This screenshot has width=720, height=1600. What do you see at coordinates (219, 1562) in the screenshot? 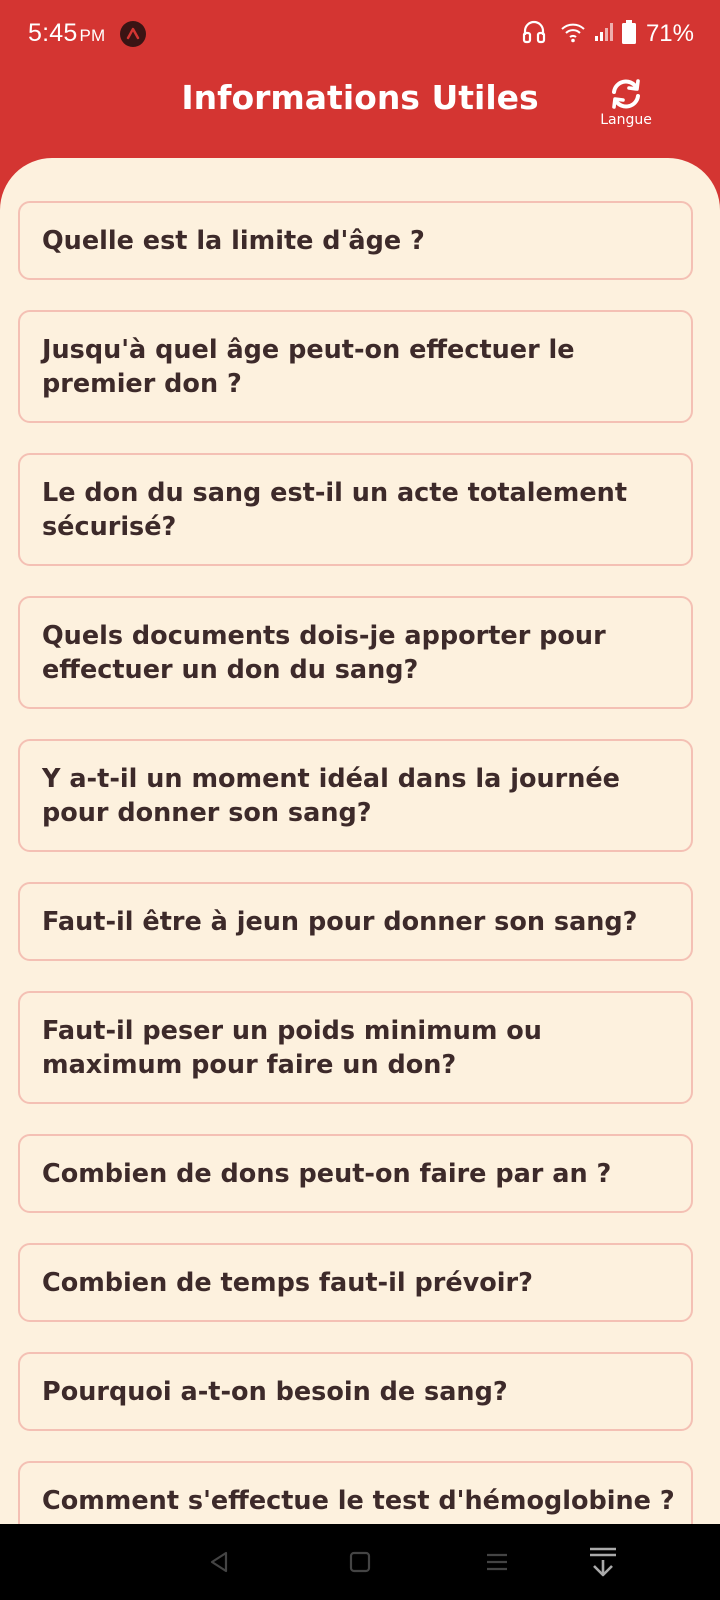
I see `back-icon` at bounding box center [219, 1562].